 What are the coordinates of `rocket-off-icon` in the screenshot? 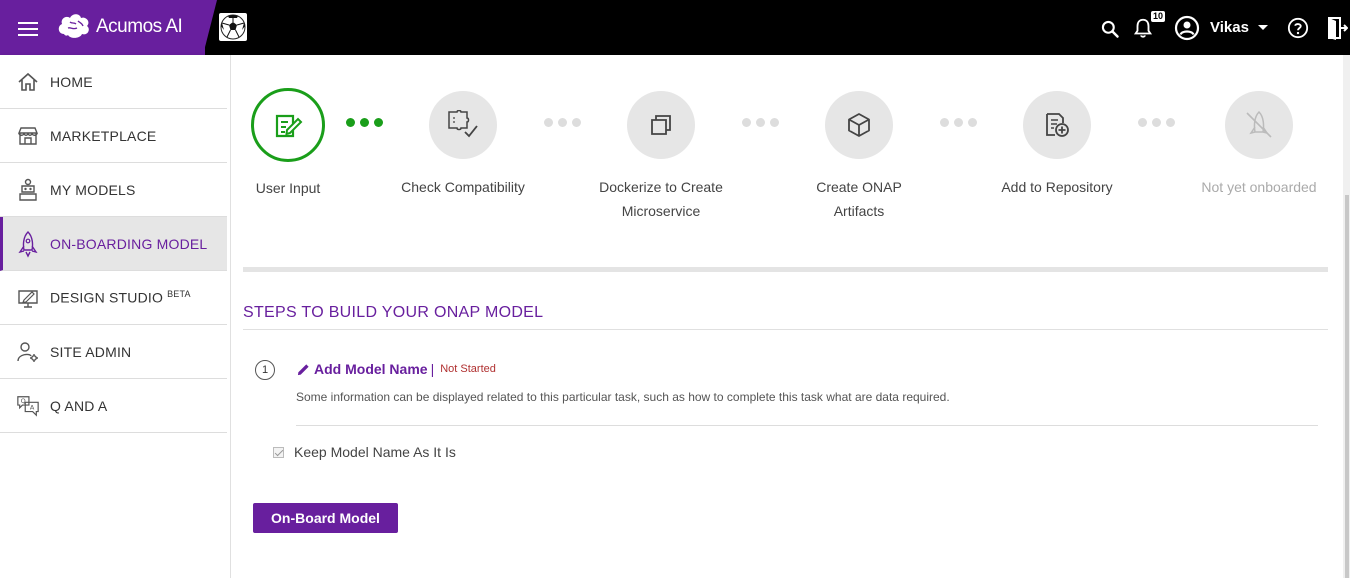 It's located at (1259, 124).